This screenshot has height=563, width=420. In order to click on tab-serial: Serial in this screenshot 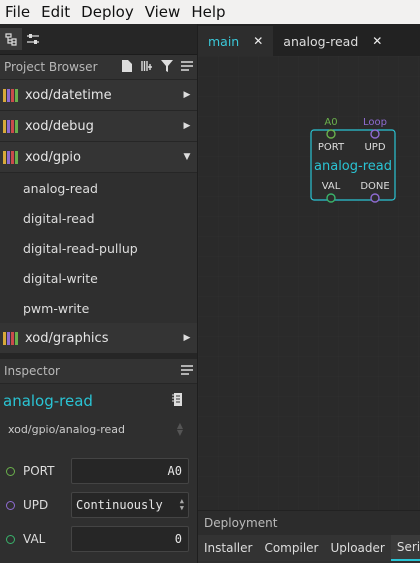, I will do `click(405, 548)`.